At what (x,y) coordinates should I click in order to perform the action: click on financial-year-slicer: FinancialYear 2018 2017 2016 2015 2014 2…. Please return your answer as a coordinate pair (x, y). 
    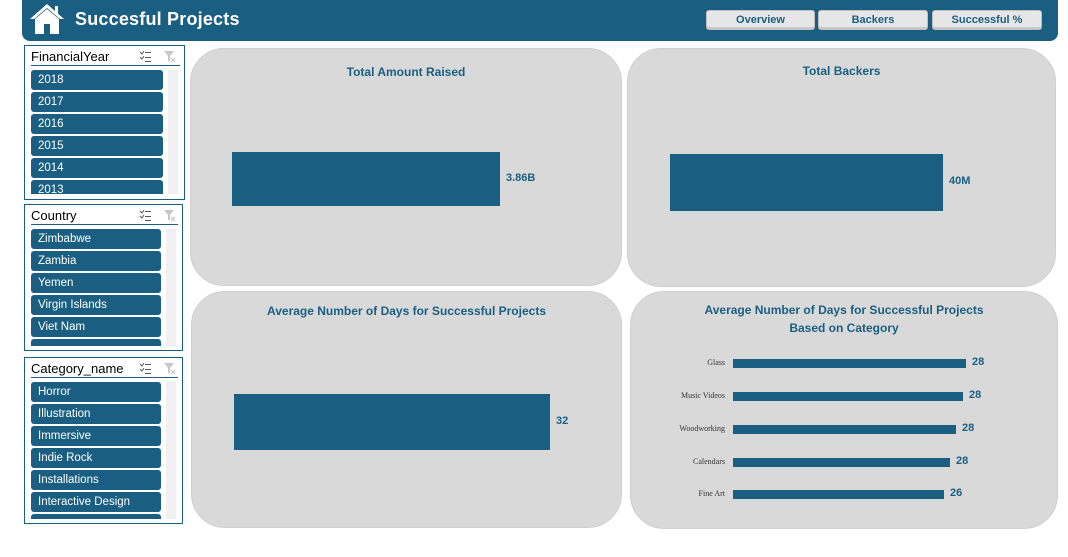
    Looking at the image, I should click on (104, 122).